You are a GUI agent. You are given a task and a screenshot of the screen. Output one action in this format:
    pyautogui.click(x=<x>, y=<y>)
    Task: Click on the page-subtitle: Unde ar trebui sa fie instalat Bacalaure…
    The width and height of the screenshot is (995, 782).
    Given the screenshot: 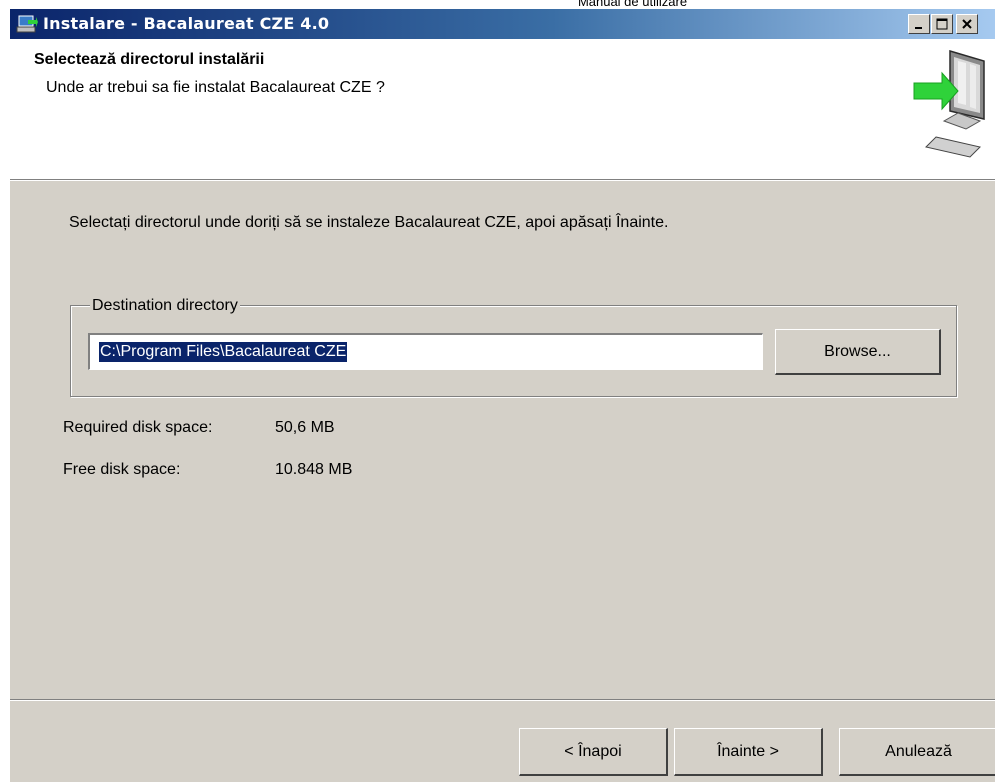 What is the action you would take?
    pyautogui.click(x=215, y=87)
    